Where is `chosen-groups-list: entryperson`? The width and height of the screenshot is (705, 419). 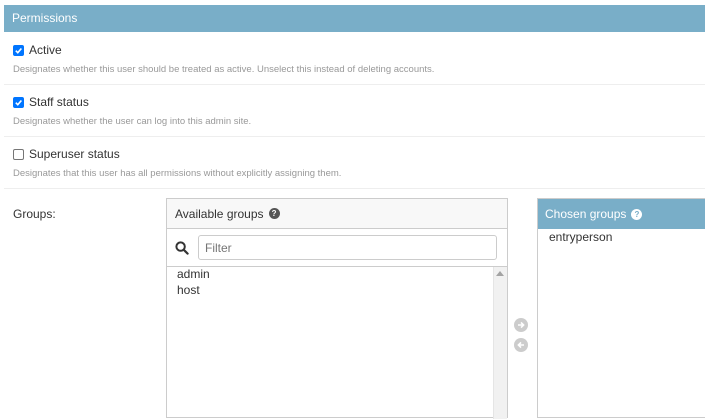 chosen-groups-list: entryperson is located at coordinates (575, 238).